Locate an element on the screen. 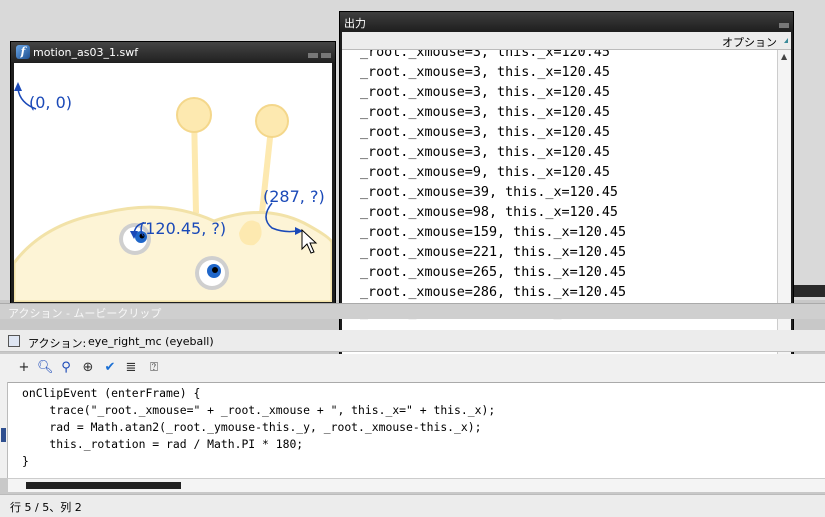 The image size is (825, 517). actions-target-label: アクション: is located at coordinates (57, 343).